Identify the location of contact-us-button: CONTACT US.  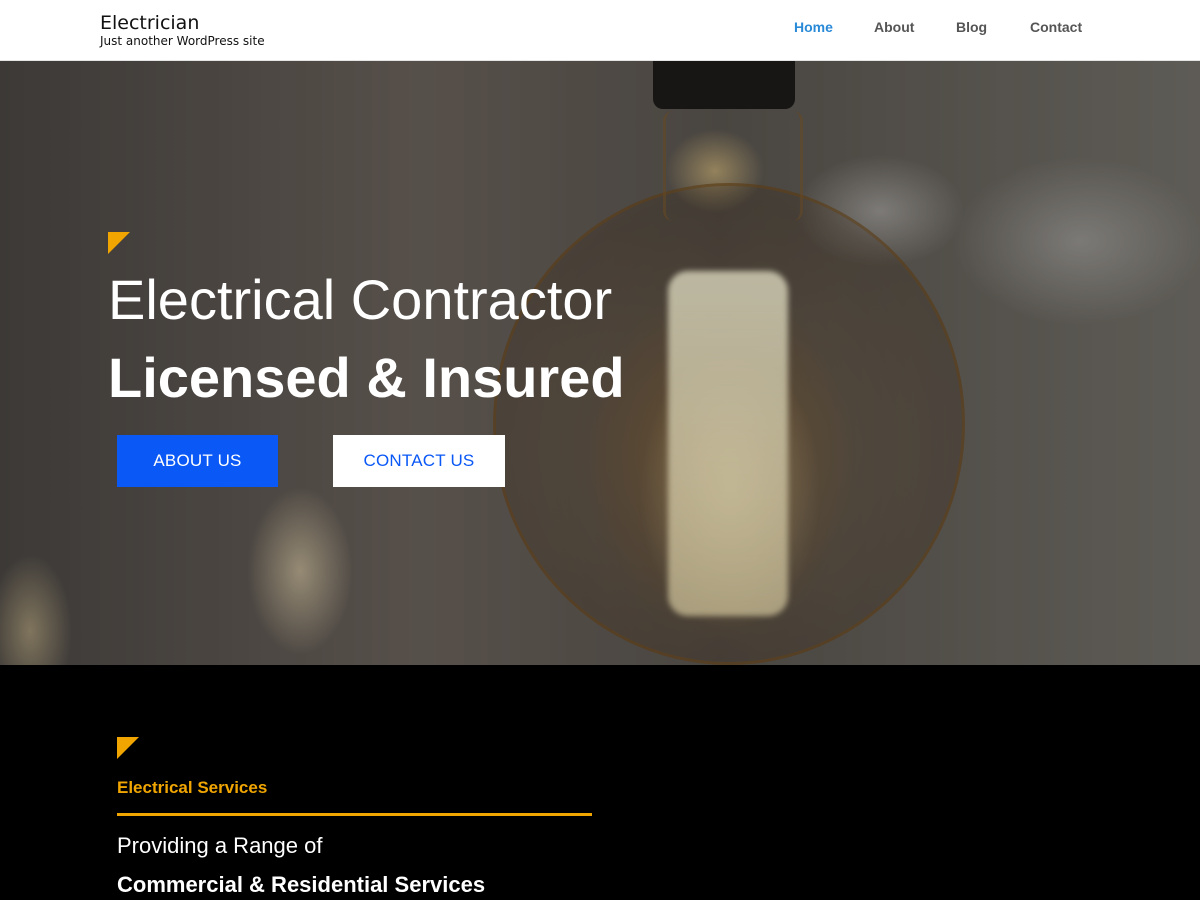
(419, 461).